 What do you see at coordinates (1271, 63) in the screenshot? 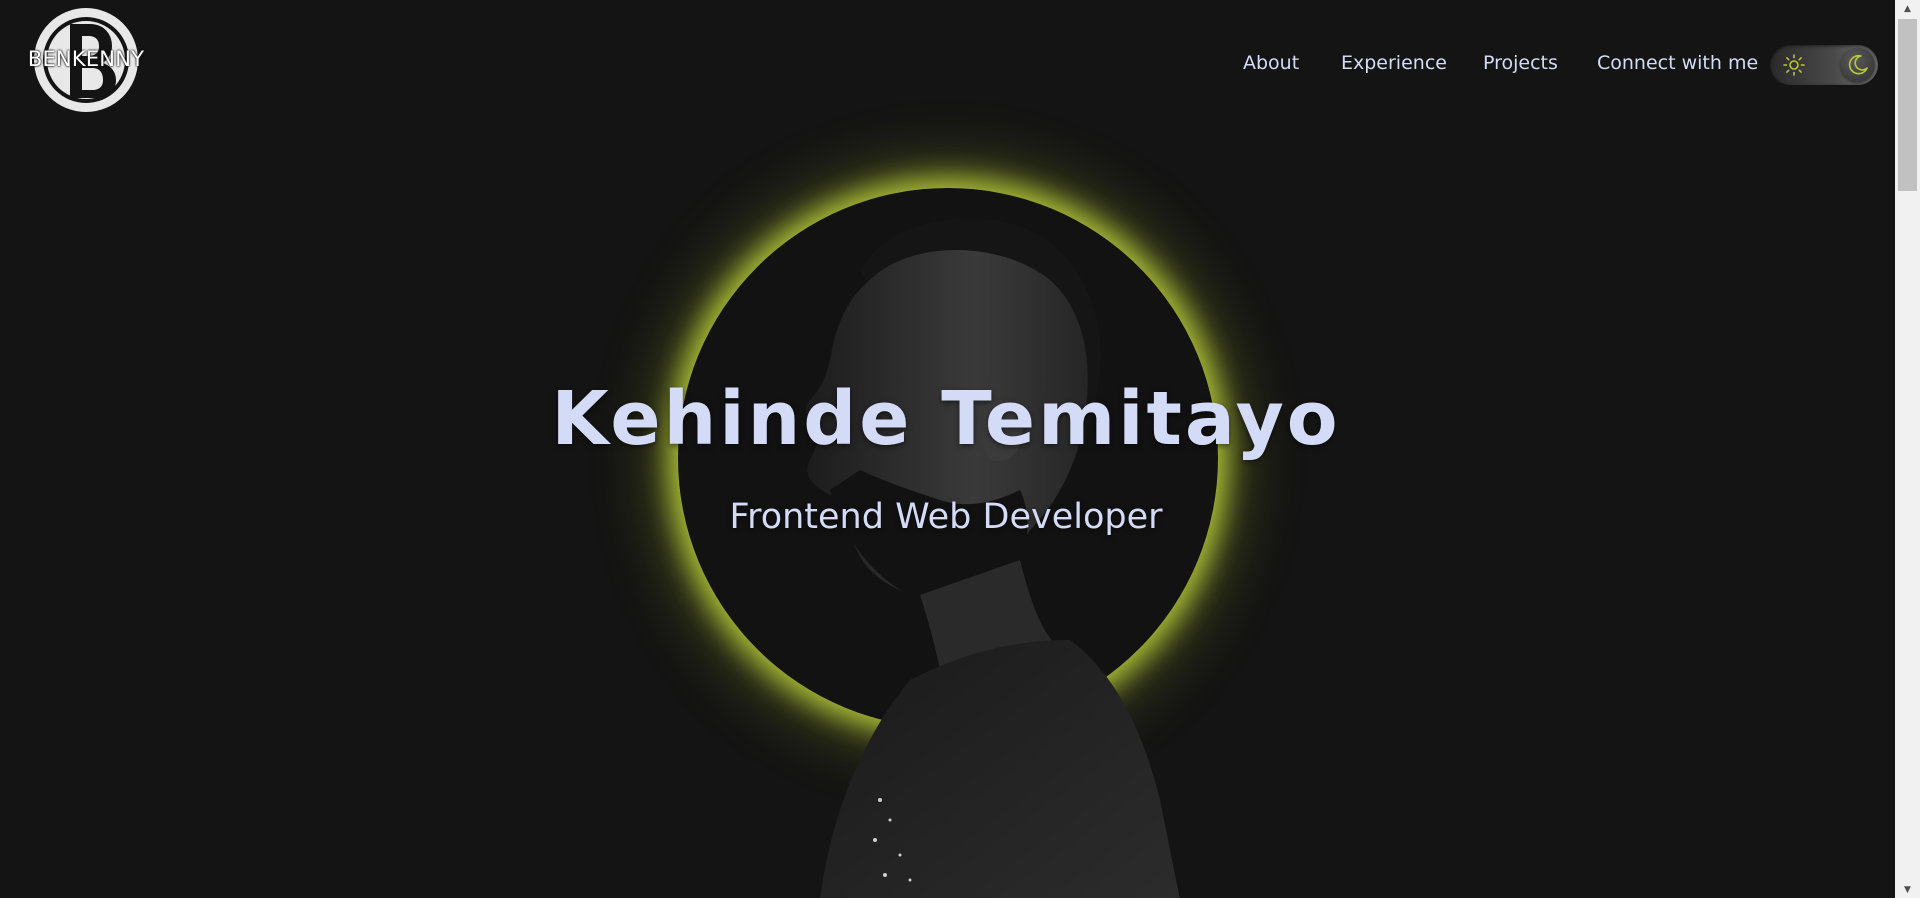
I see `nav-about-link: About` at bounding box center [1271, 63].